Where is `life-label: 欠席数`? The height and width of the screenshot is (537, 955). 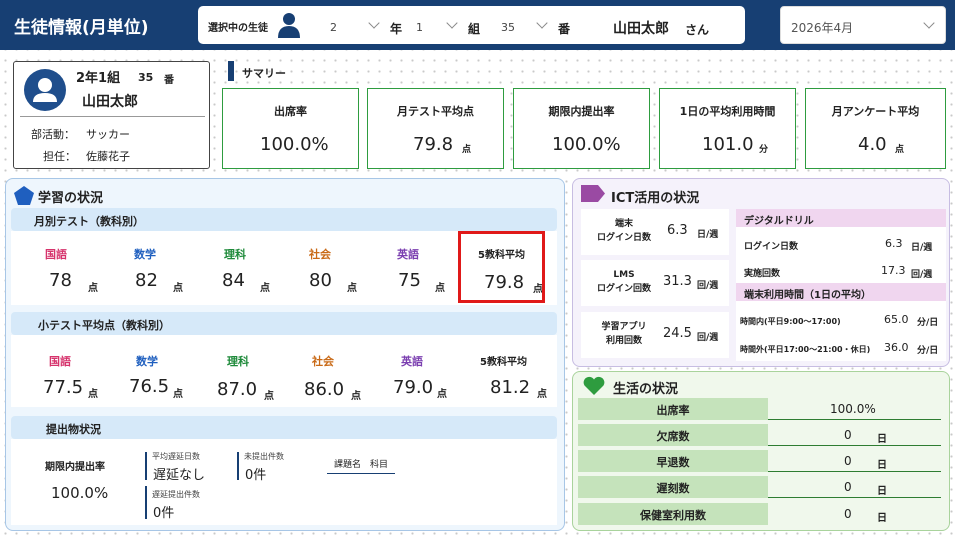 life-label: 欠席数 is located at coordinates (673, 435).